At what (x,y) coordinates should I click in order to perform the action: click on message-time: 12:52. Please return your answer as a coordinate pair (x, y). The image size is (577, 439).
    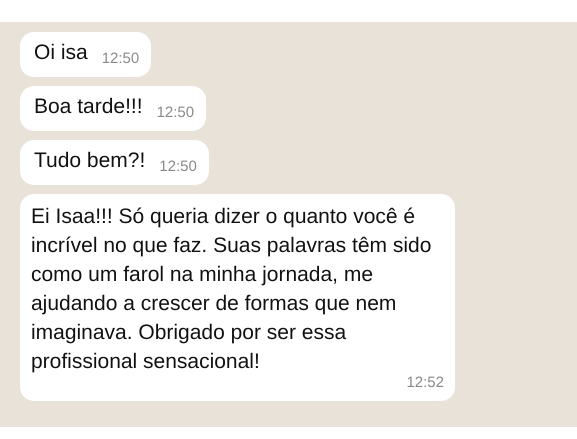
    Looking at the image, I should click on (425, 383).